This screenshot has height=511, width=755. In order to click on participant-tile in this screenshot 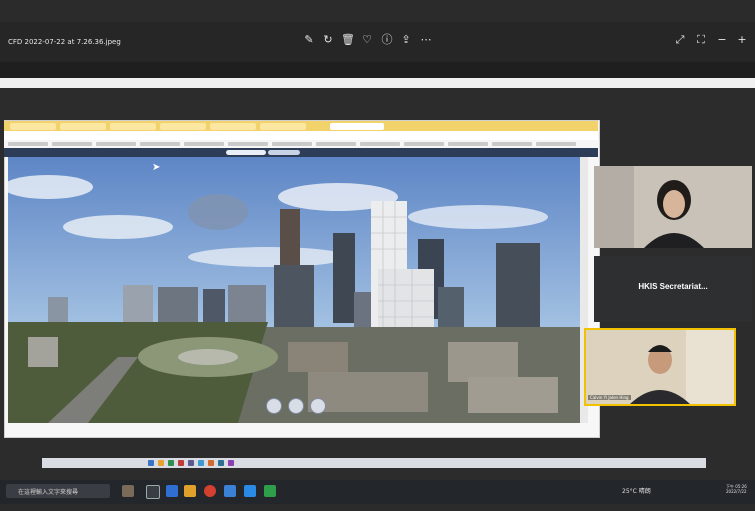, I will do `click(673, 207)`.